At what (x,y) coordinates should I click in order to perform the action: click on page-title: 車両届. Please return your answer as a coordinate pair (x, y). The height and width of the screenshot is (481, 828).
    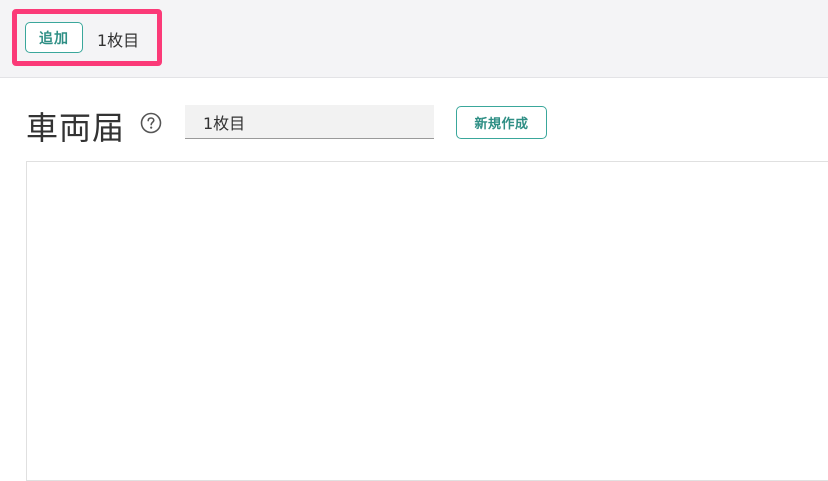
    Looking at the image, I should click on (76, 128).